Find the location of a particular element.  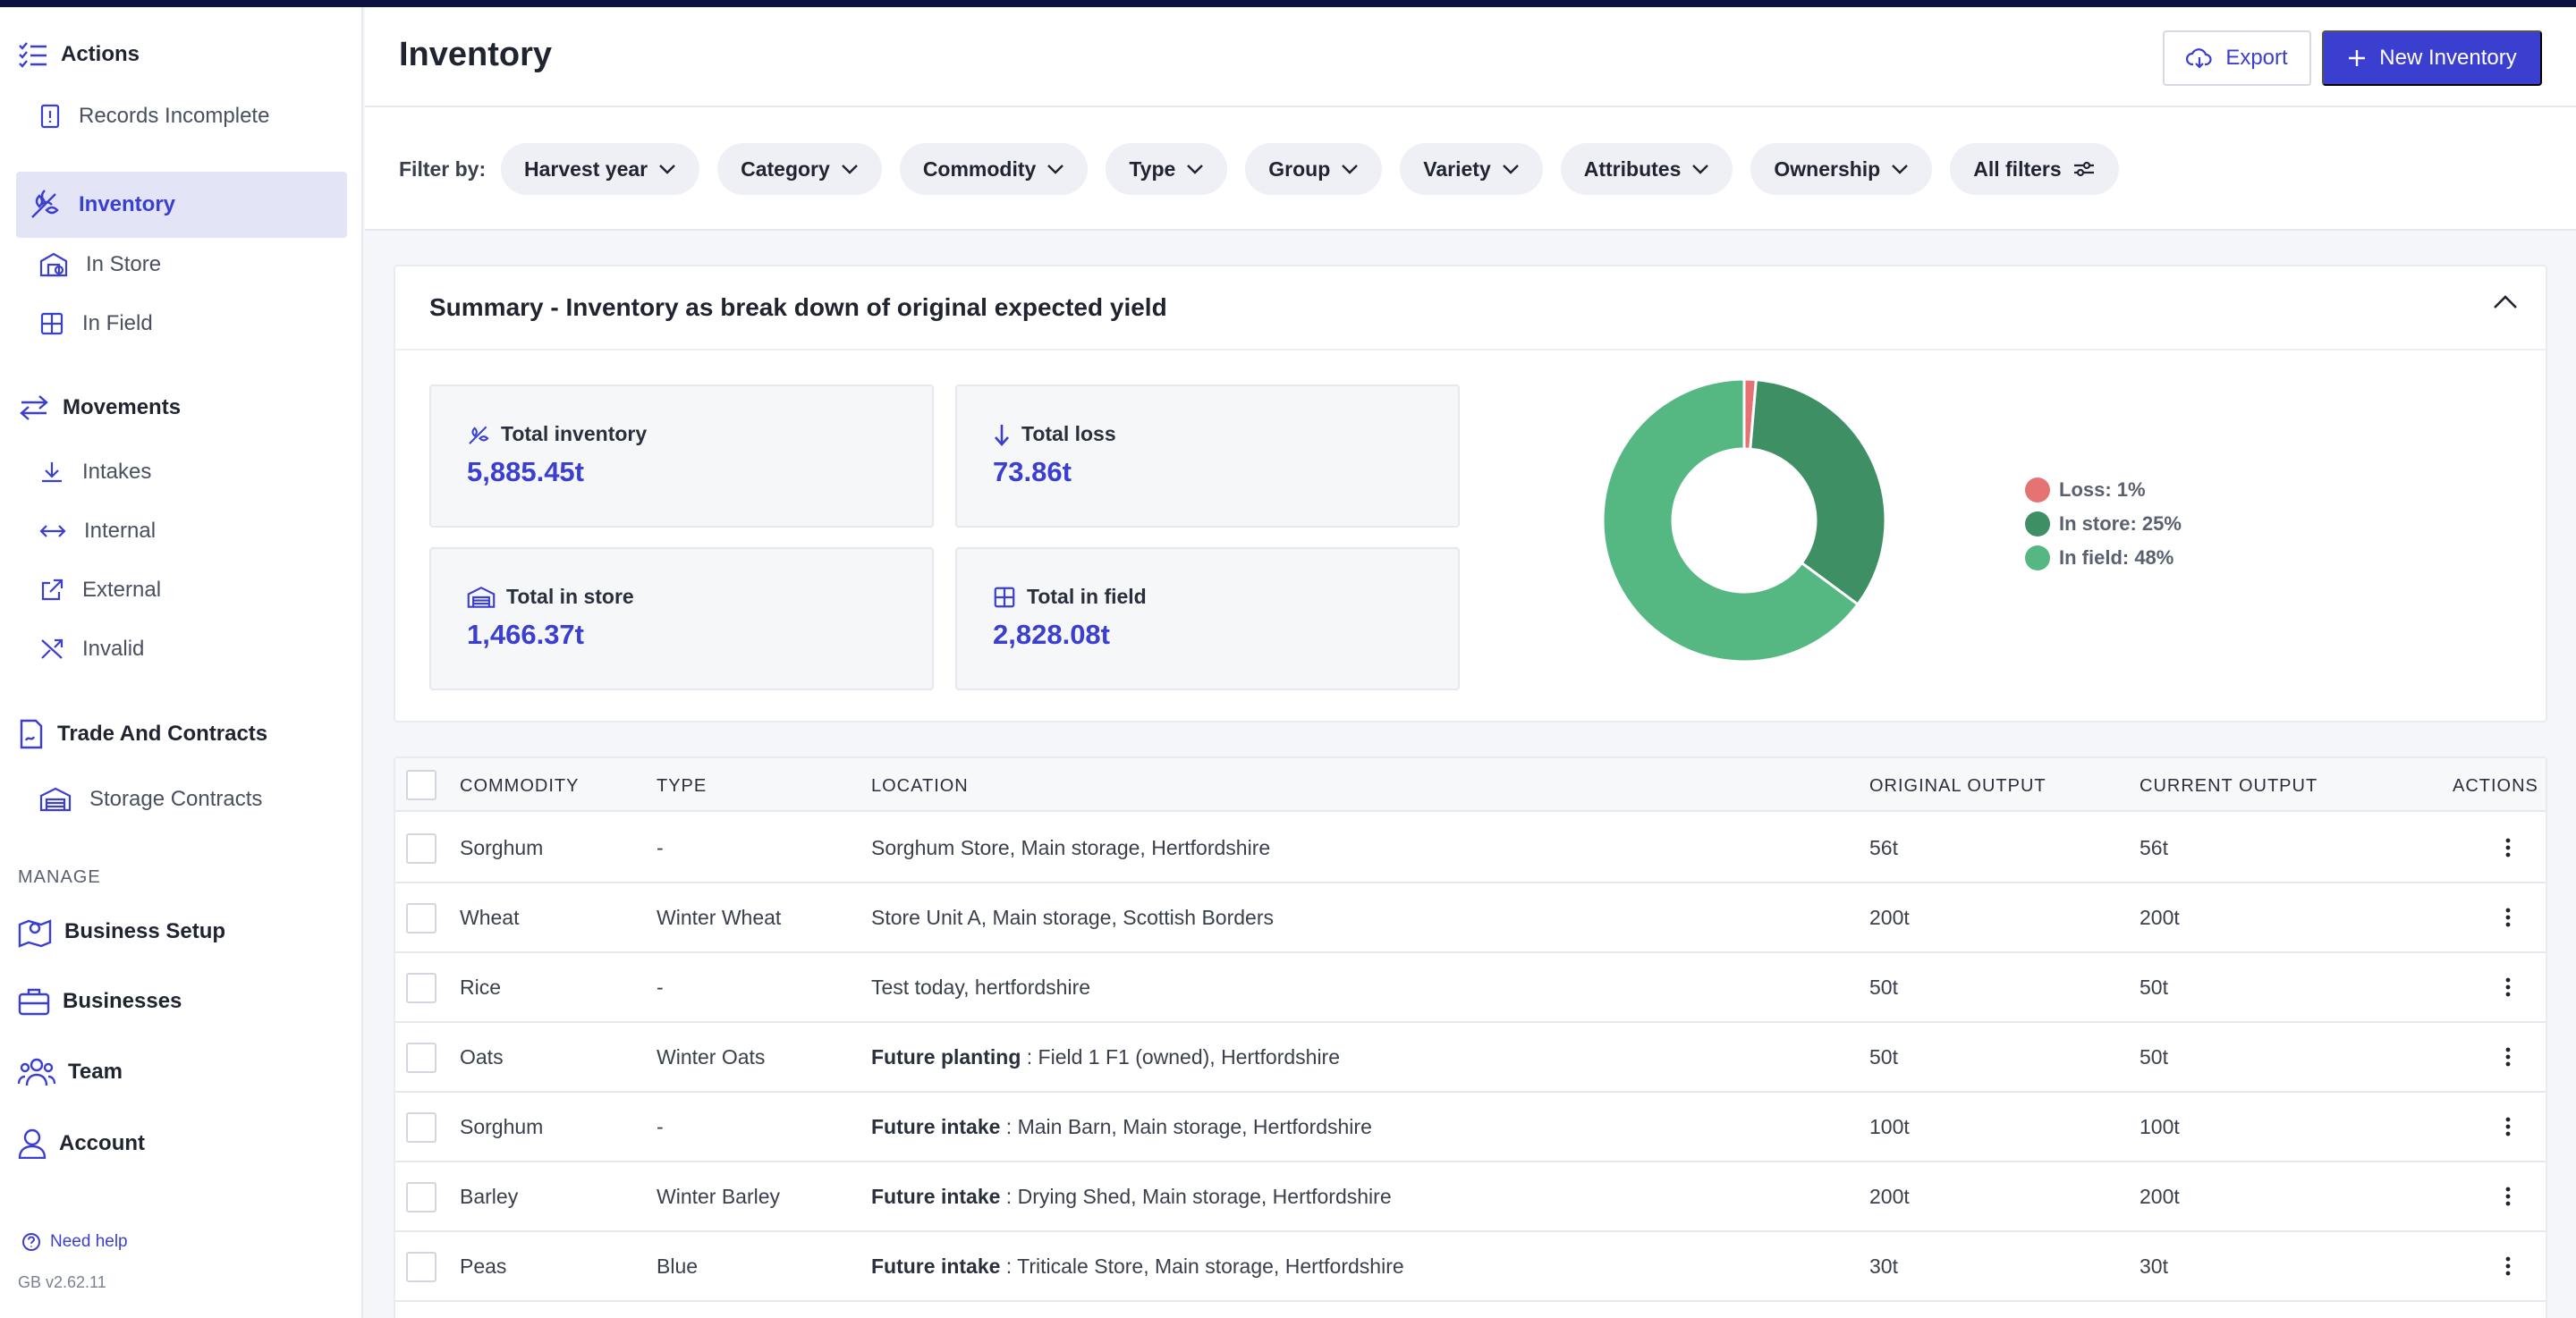

filter-ownership: Ownership is located at coordinates (1841, 169).